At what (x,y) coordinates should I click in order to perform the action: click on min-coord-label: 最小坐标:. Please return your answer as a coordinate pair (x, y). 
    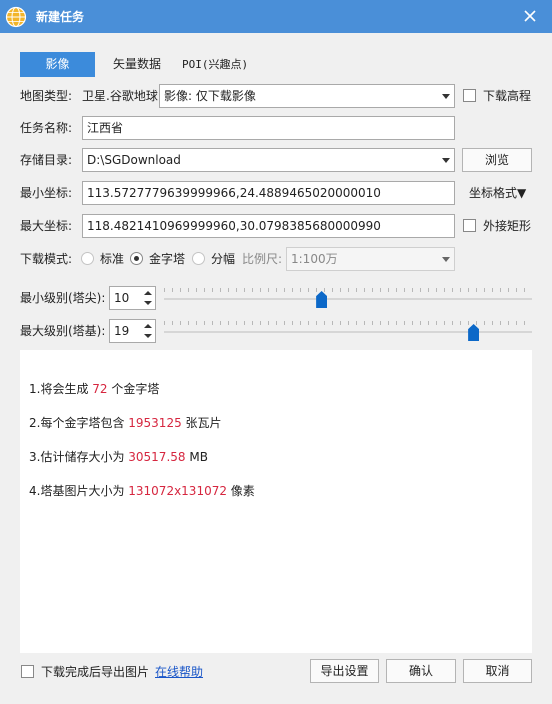
    Looking at the image, I should click on (46, 193).